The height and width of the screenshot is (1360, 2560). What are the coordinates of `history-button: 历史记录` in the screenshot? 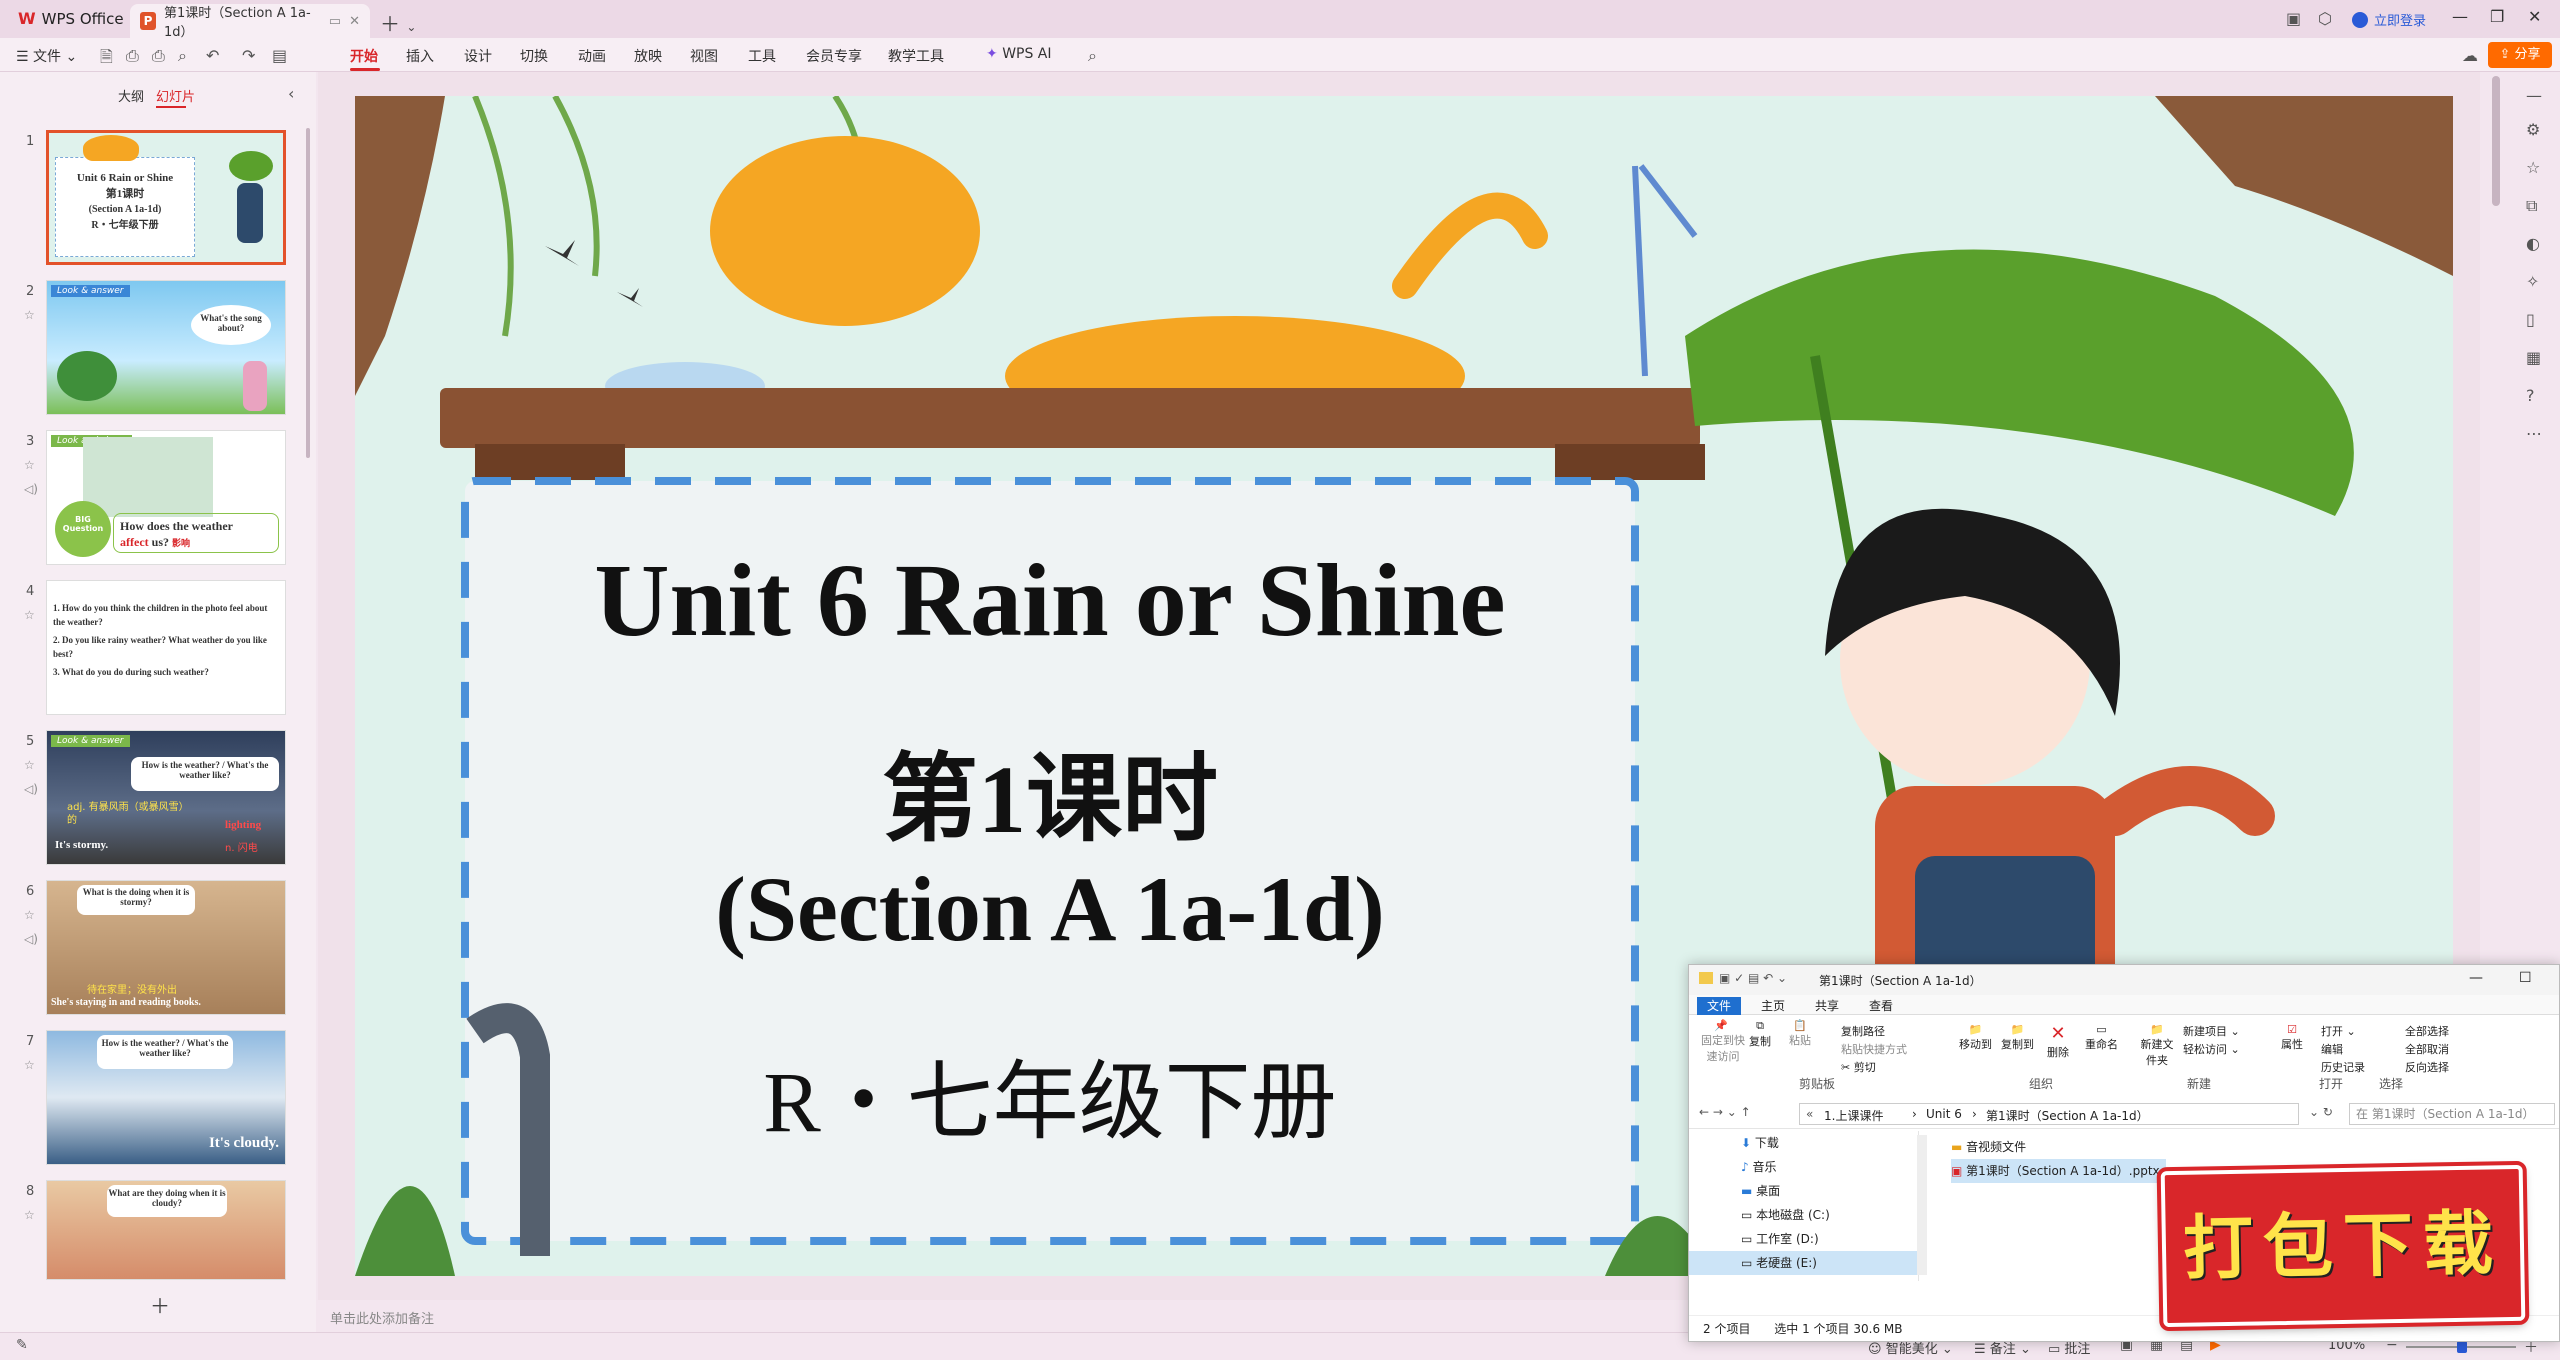 It's located at (2343, 1067).